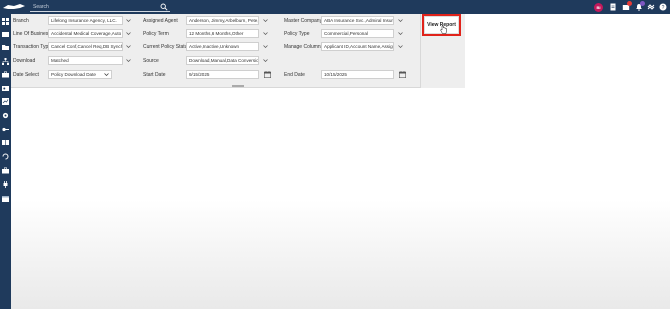  Describe the element at coordinates (80, 74) in the screenshot. I see `date-select-dropdown: Policy Download Date` at that location.